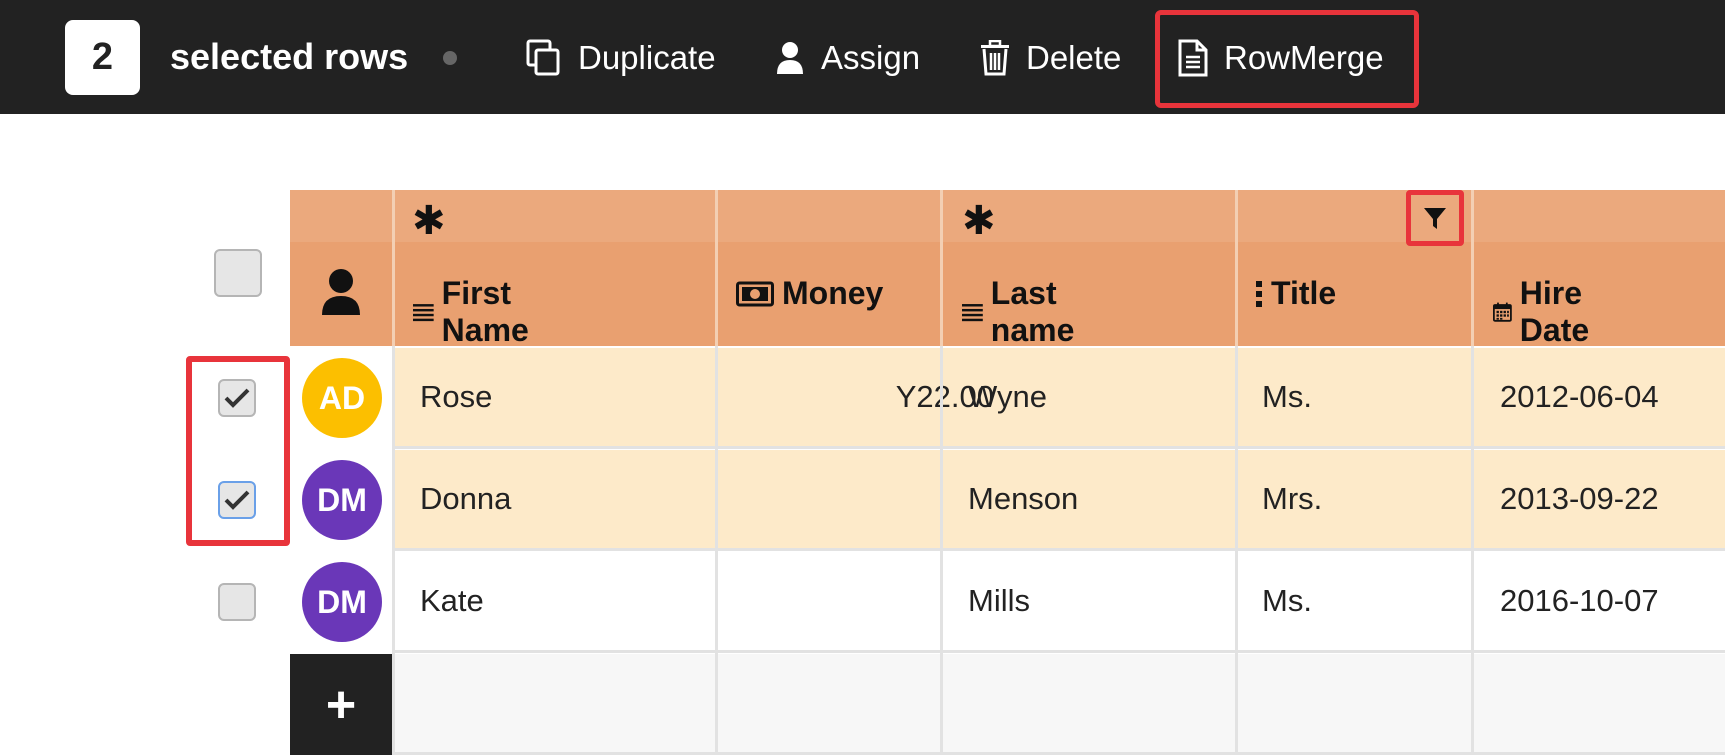 Image resolution: width=1725 pixels, height=756 pixels. What do you see at coordinates (237, 602) in the screenshot?
I see `row-3-checkbox` at bounding box center [237, 602].